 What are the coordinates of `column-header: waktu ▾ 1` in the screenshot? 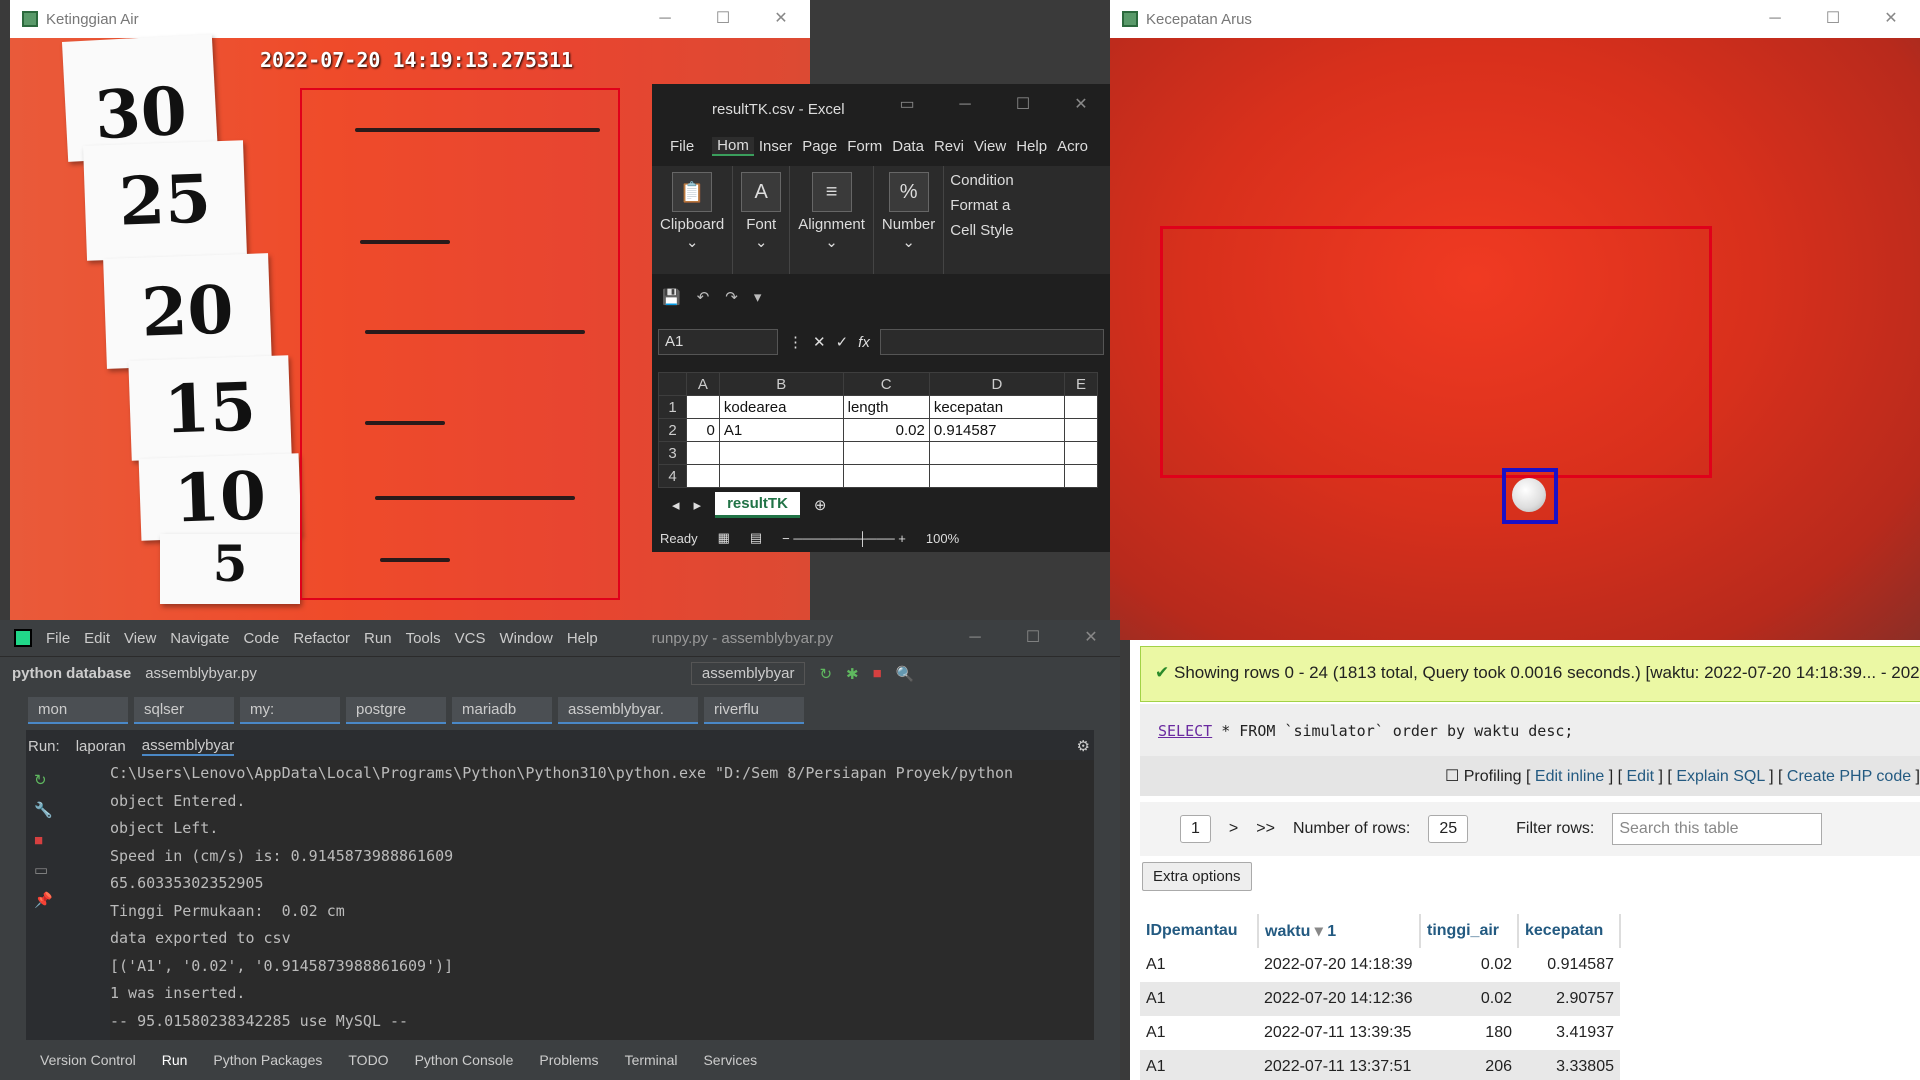 It's located at (1339, 931).